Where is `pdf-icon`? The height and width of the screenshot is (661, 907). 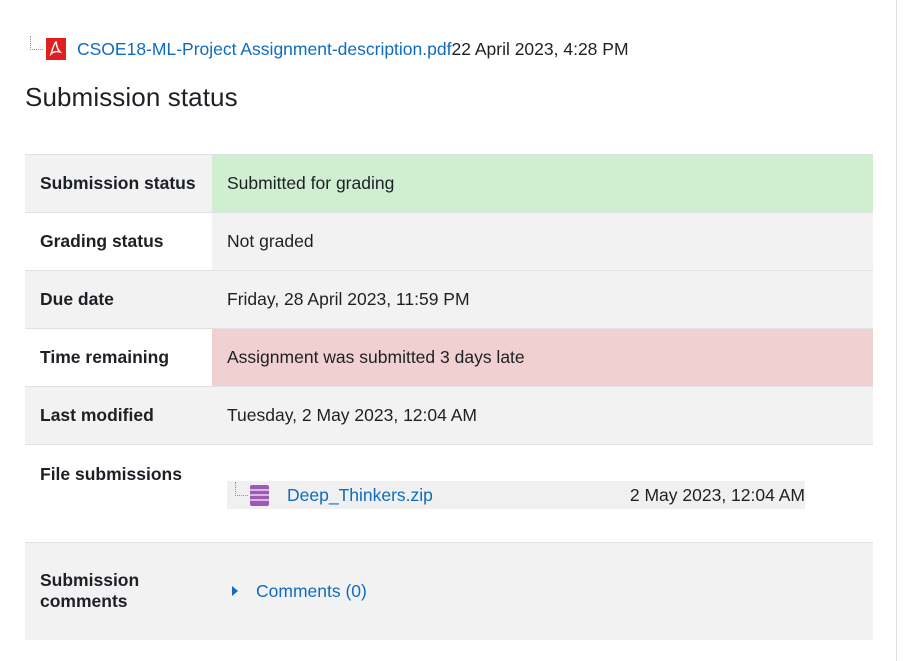 pdf-icon is located at coordinates (56, 49).